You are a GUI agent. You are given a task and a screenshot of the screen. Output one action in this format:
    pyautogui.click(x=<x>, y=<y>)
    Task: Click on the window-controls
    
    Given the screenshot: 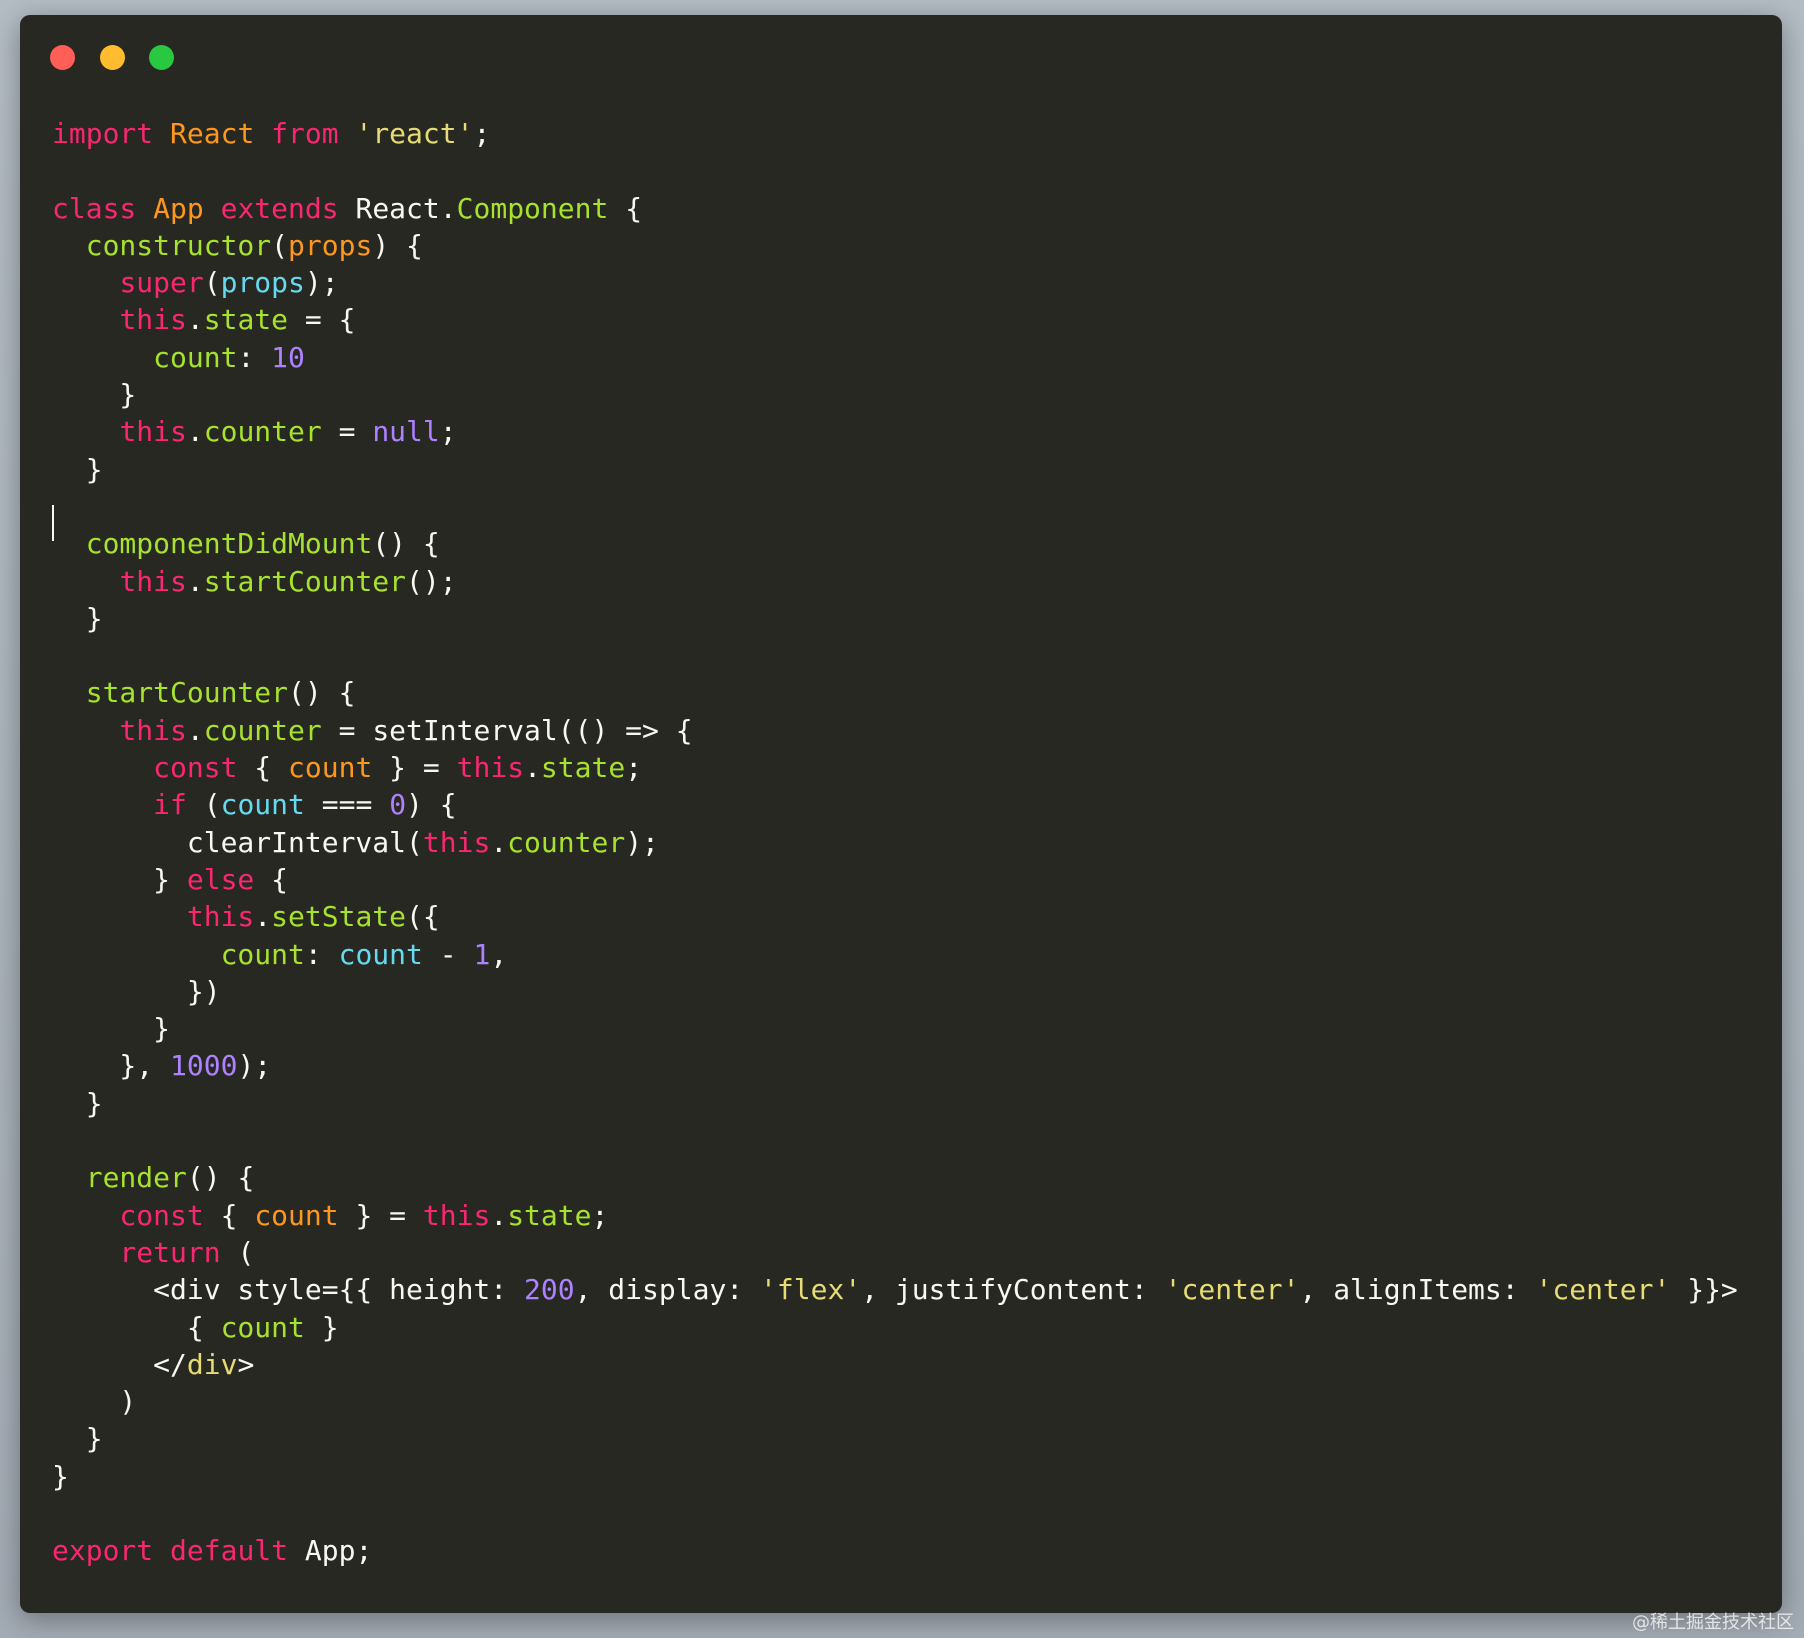 What is the action you would take?
    pyautogui.click(x=119, y=58)
    